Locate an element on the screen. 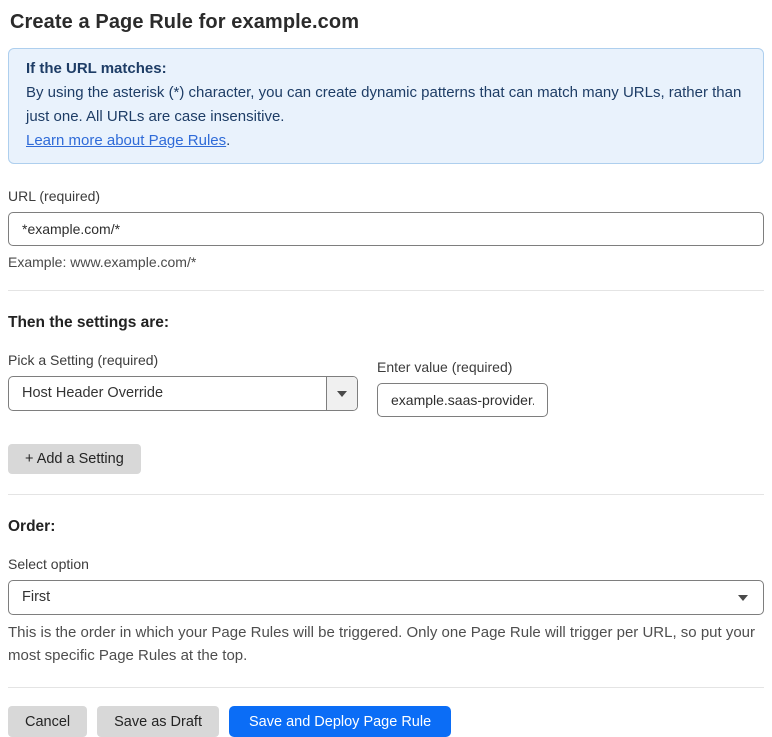  order-select-label: Select option is located at coordinates (48, 564).